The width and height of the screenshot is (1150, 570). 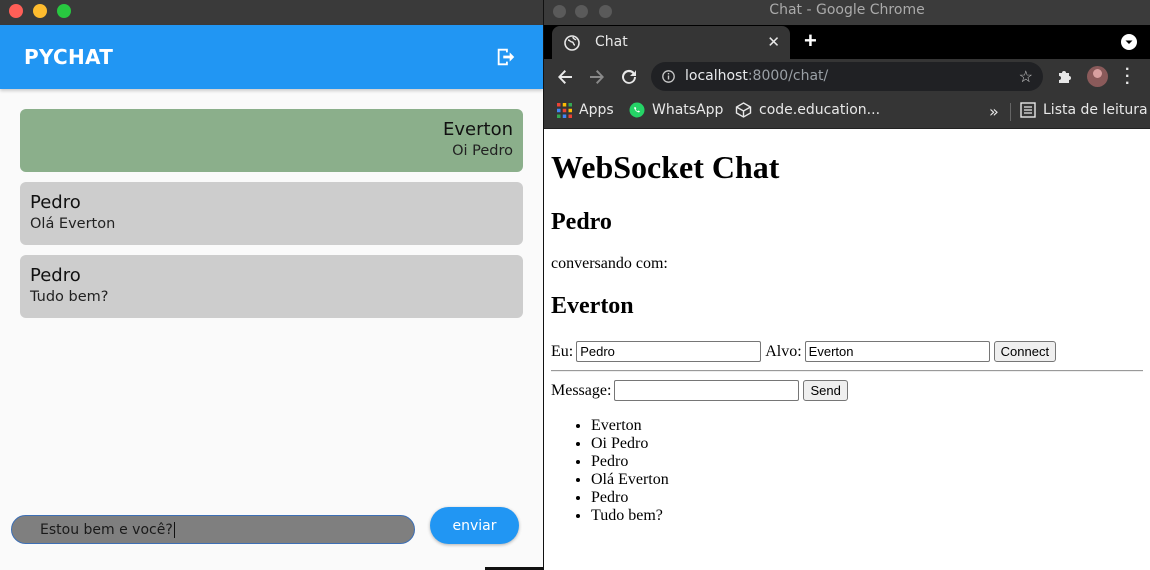 What do you see at coordinates (572, 43) in the screenshot?
I see `globe-icon` at bounding box center [572, 43].